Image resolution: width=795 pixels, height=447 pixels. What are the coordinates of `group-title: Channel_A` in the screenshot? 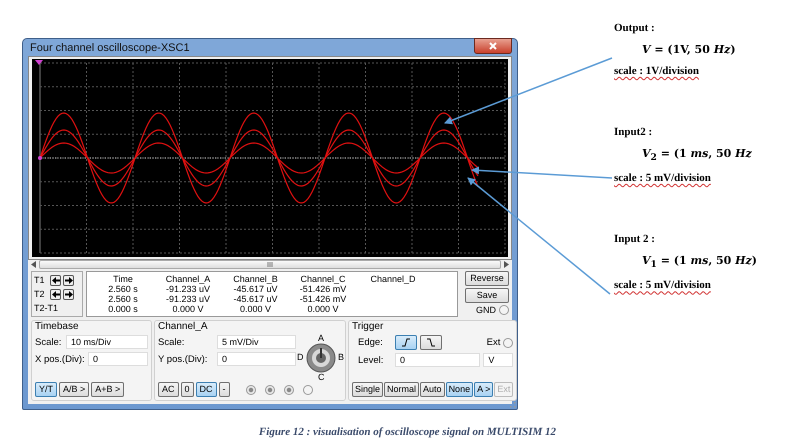 It's located at (183, 326).